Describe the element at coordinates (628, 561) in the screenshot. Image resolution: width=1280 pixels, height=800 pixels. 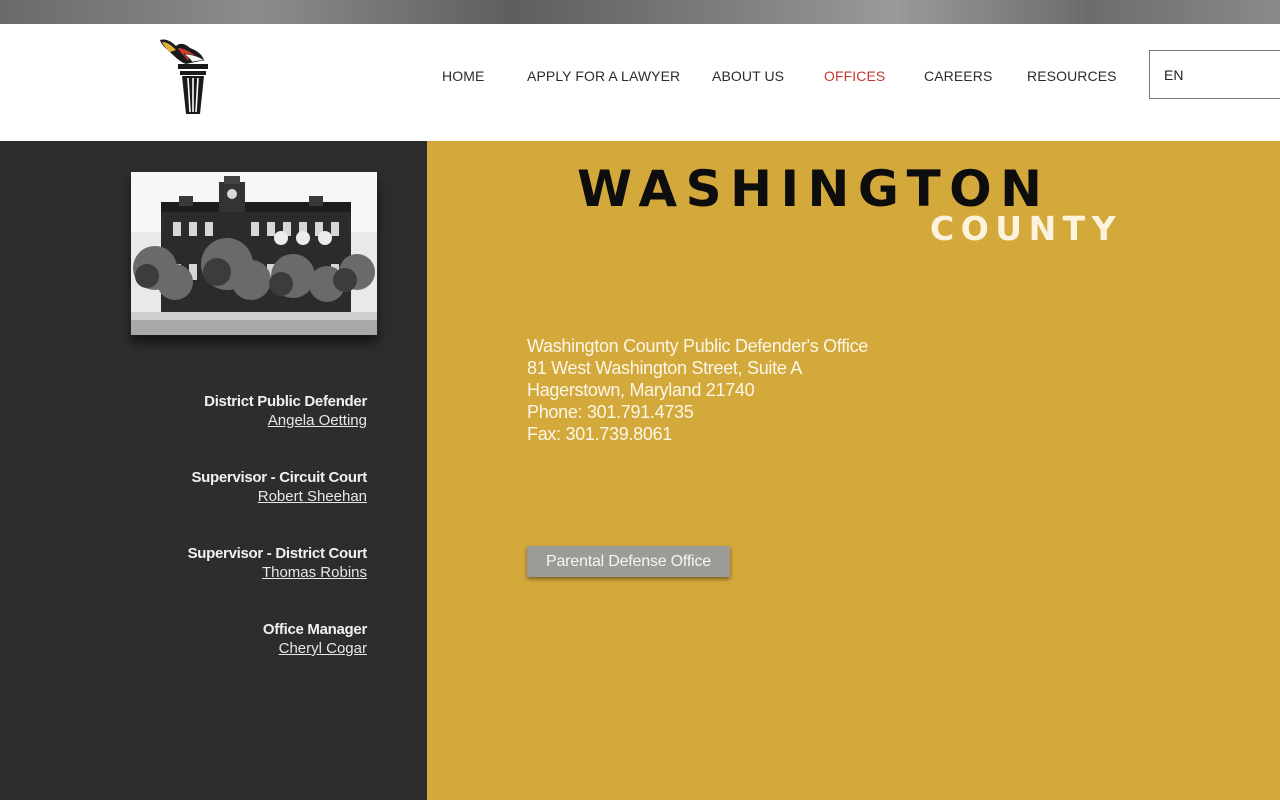
I see `parental-defense-office-button: Parental Defense Office` at that location.